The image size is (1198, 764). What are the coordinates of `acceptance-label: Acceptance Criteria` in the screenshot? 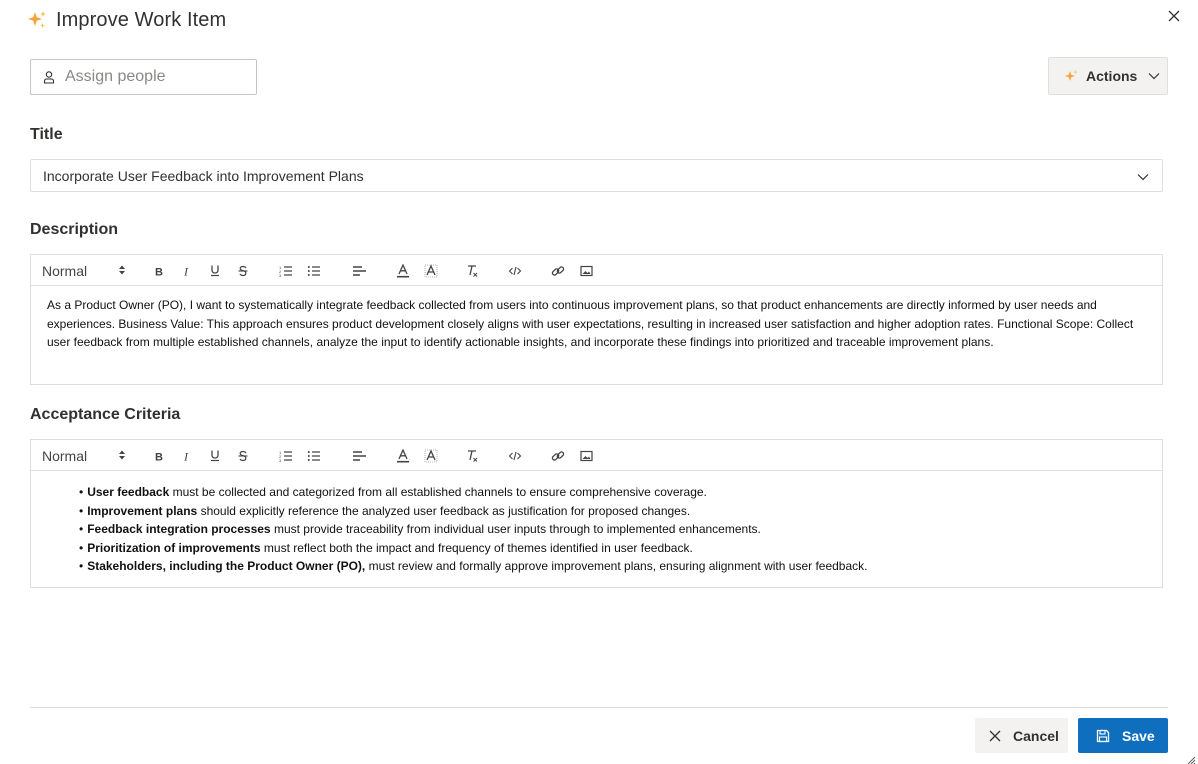 It's located at (105, 414).